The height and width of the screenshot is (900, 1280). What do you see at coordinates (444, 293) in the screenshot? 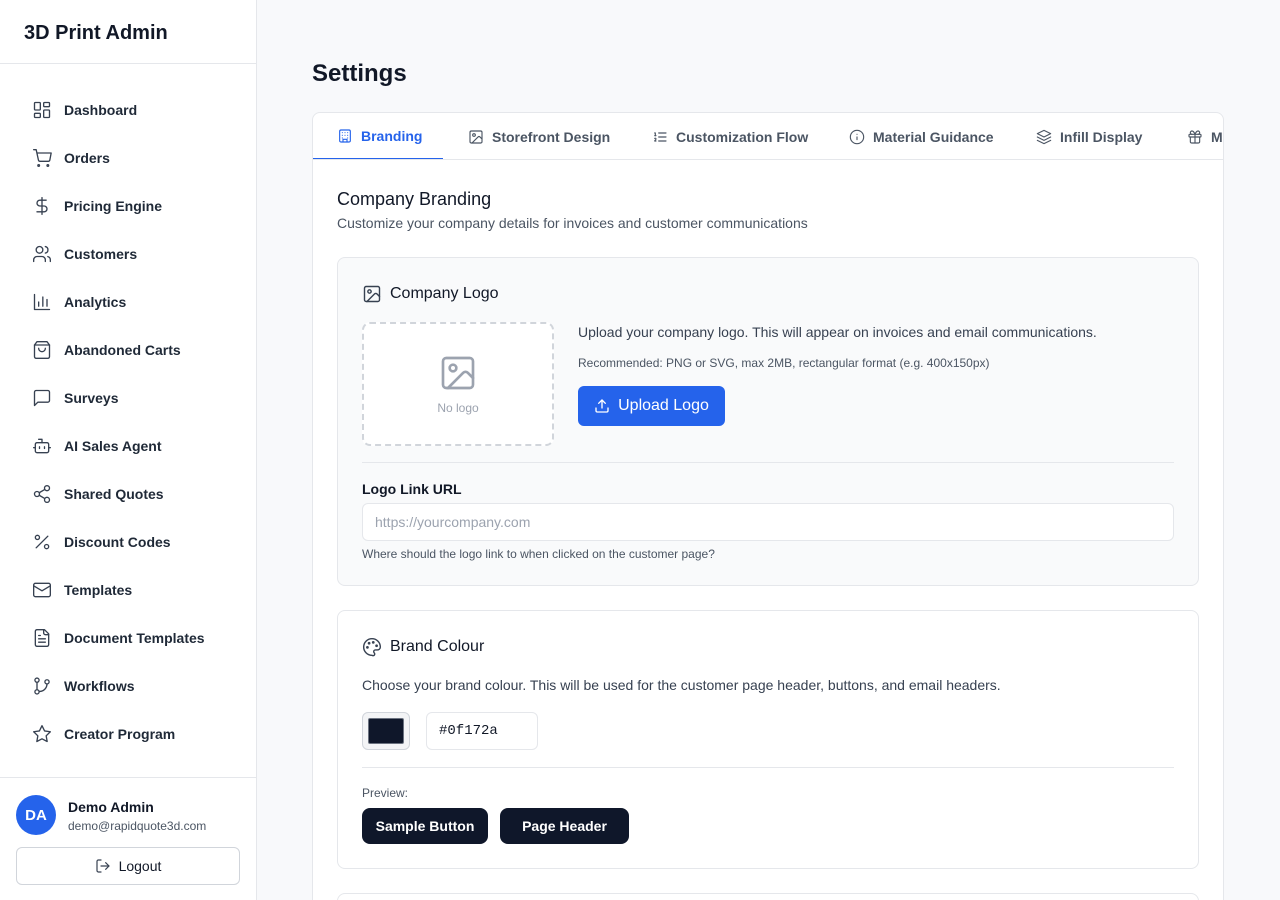
I see `company-logo-title: Company Logo` at bounding box center [444, 293].